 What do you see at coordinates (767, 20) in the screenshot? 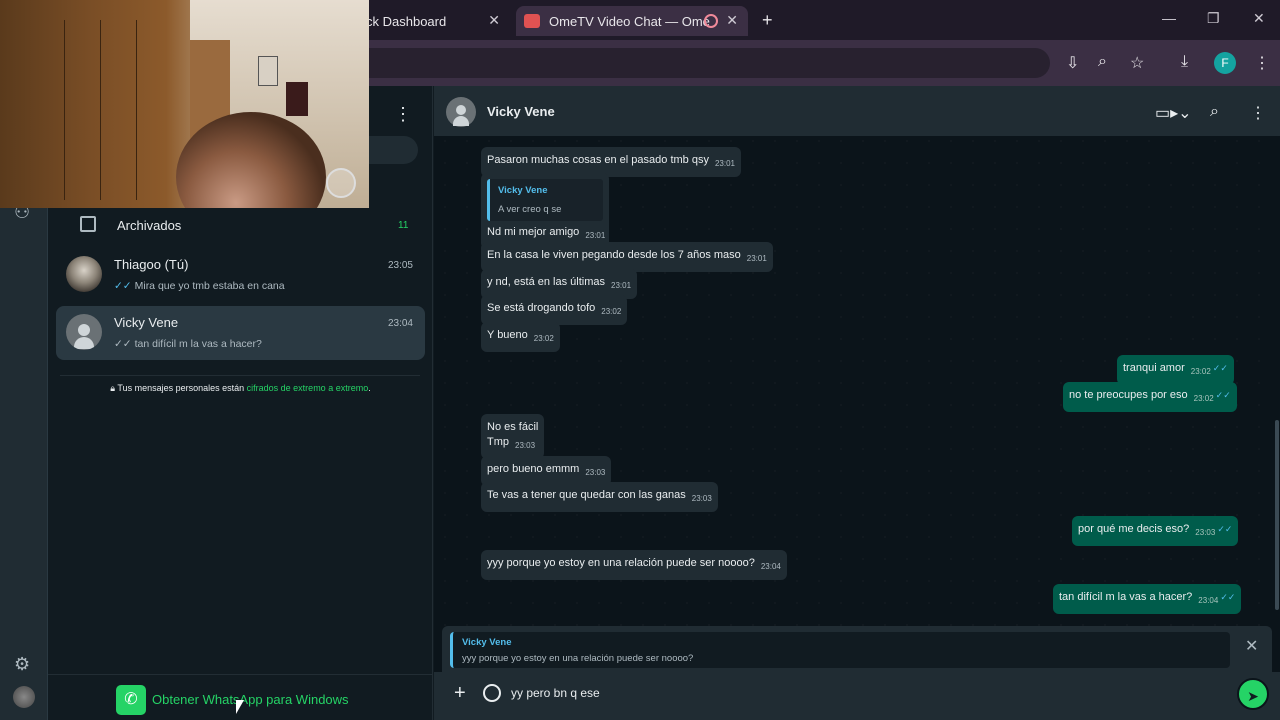
I see `new-tab-button: +` at bounding box center [767, 20].